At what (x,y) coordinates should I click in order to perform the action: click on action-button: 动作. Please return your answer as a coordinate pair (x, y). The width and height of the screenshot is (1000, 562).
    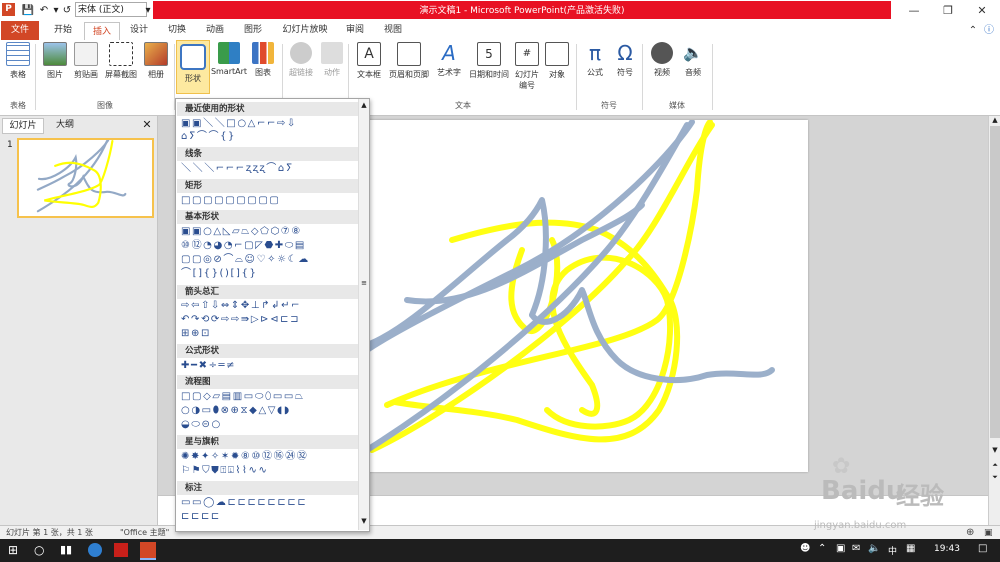
    Looking at the image, I should click on (332, 60).